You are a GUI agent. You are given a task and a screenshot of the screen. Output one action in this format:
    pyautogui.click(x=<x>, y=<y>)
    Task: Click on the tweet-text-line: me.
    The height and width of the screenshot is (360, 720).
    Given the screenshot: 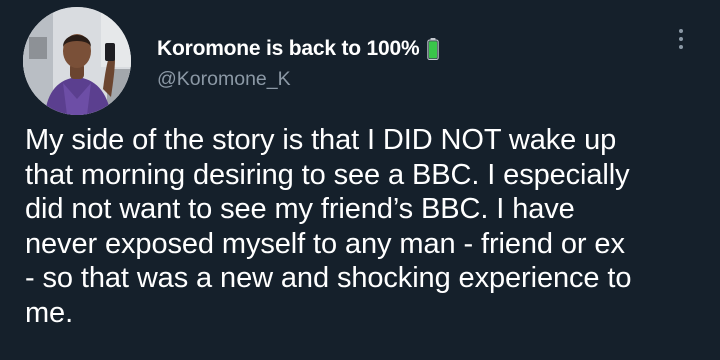 What is the action you would take?
    pyautogui.click(x=49, y=312)
    